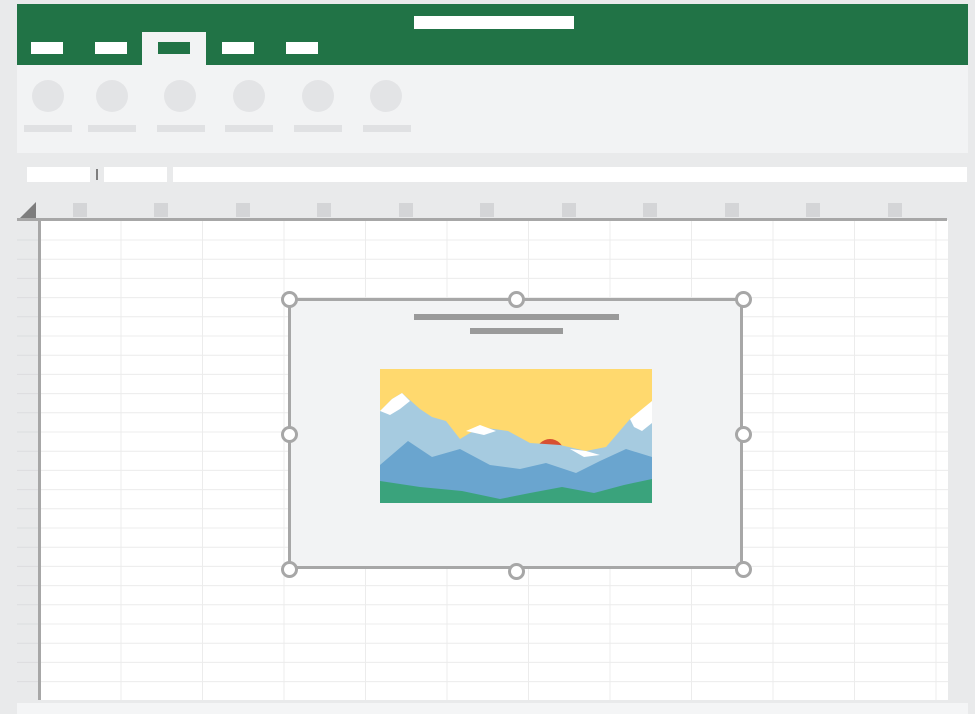 The width and height of the screenshot is (975, 714). I want to click on function-box, so click(135, 174).